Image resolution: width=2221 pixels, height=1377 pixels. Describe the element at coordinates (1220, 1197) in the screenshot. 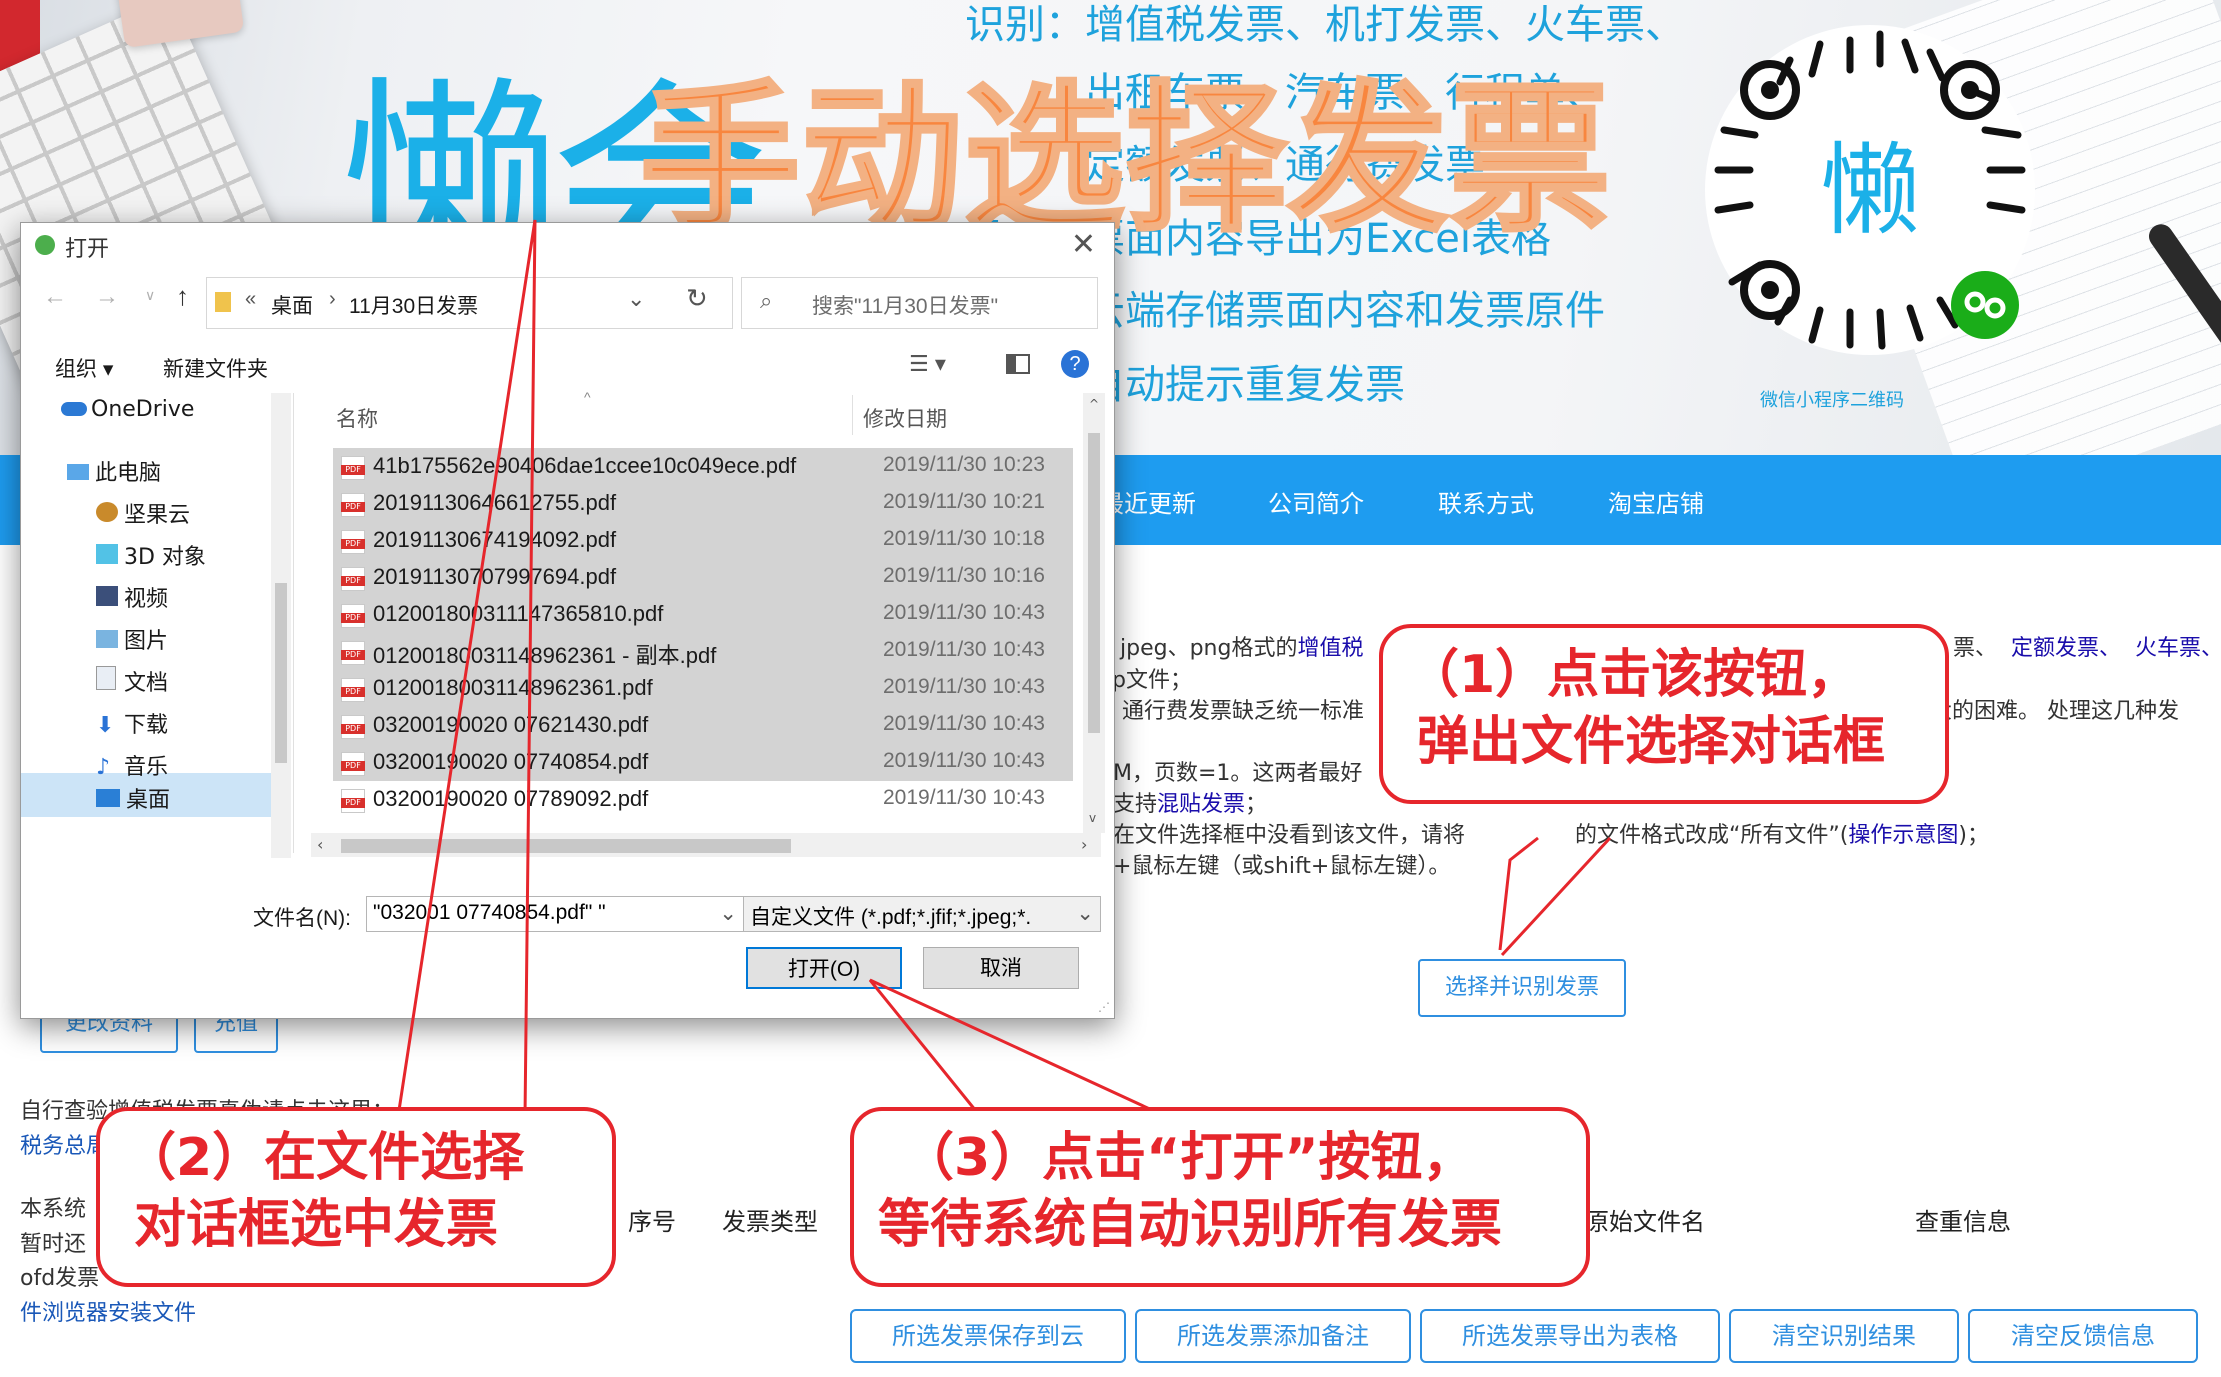

I see `callout-step3: （3）点击“打开”按钮， 等待系统自动识别所有发票` at that location.